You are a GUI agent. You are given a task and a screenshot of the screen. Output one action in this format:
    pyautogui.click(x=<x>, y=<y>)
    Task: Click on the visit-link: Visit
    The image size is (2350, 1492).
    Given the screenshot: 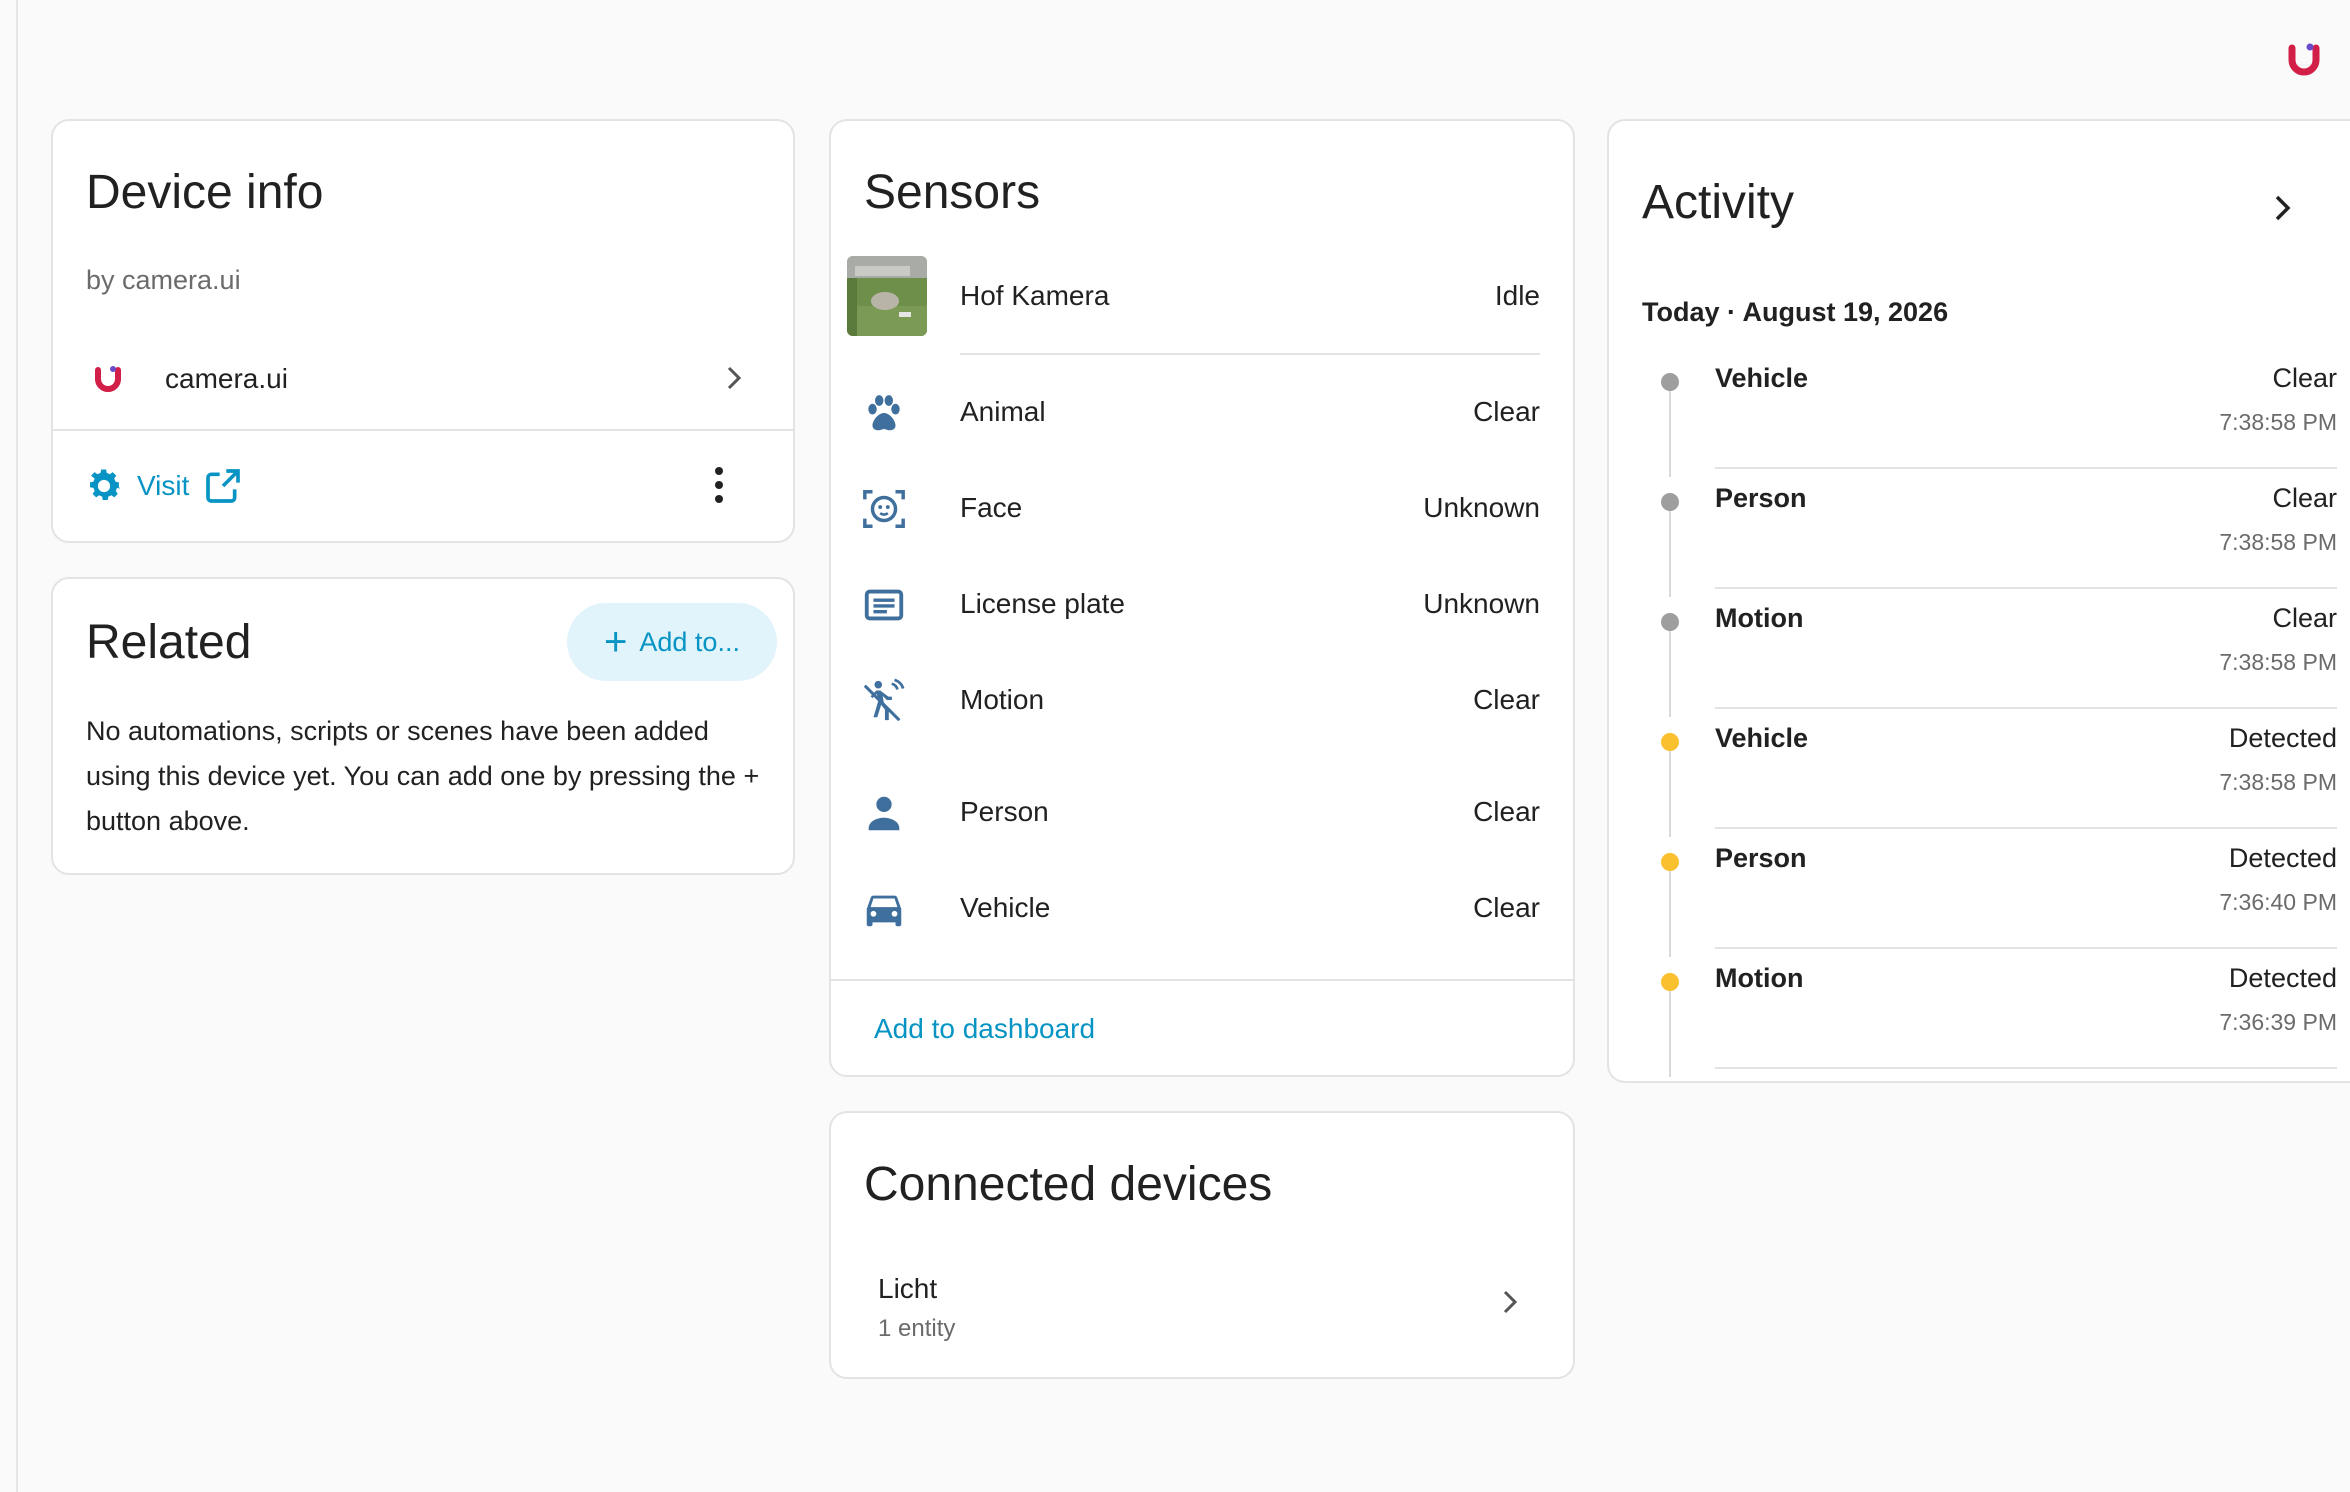 What is the action you would take?
    pyautogui.click(x=163, y=486)
    